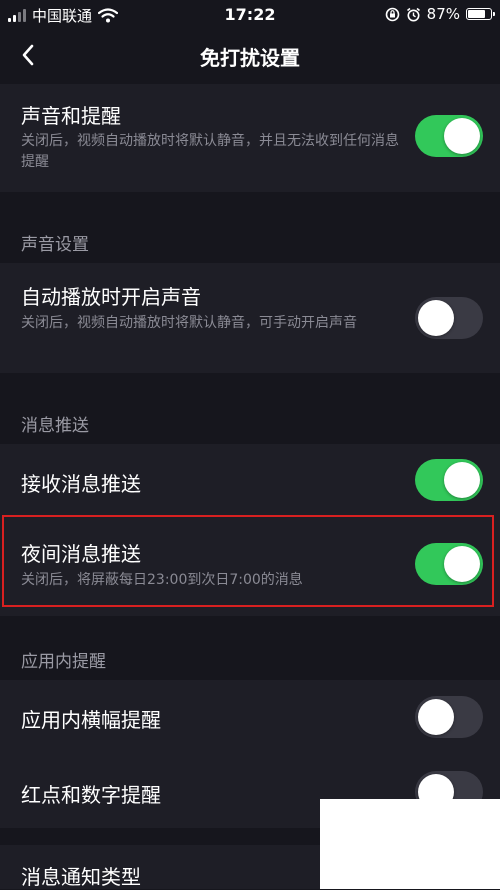 The height and width of the screenshot is (890, 500). I want to click on setting-row-autoplay-sound: 自动播放时开启声音 关闭后，视频自动播放时将默认静音，可手动开启声音, so click(250, 318).